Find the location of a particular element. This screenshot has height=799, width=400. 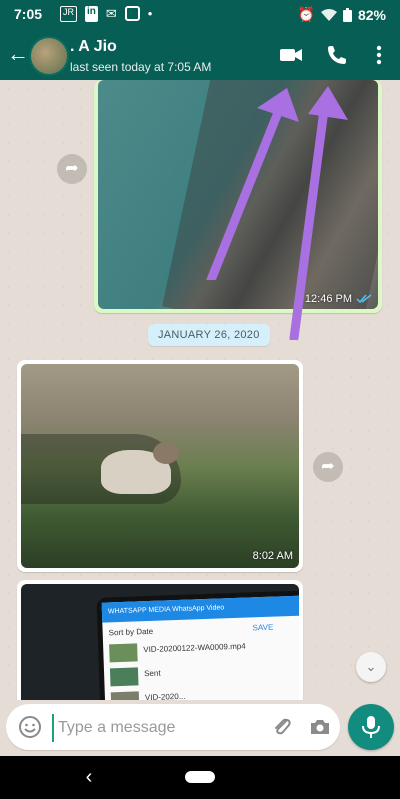

preview-save: SAVE is located at coordinates (263, 627).